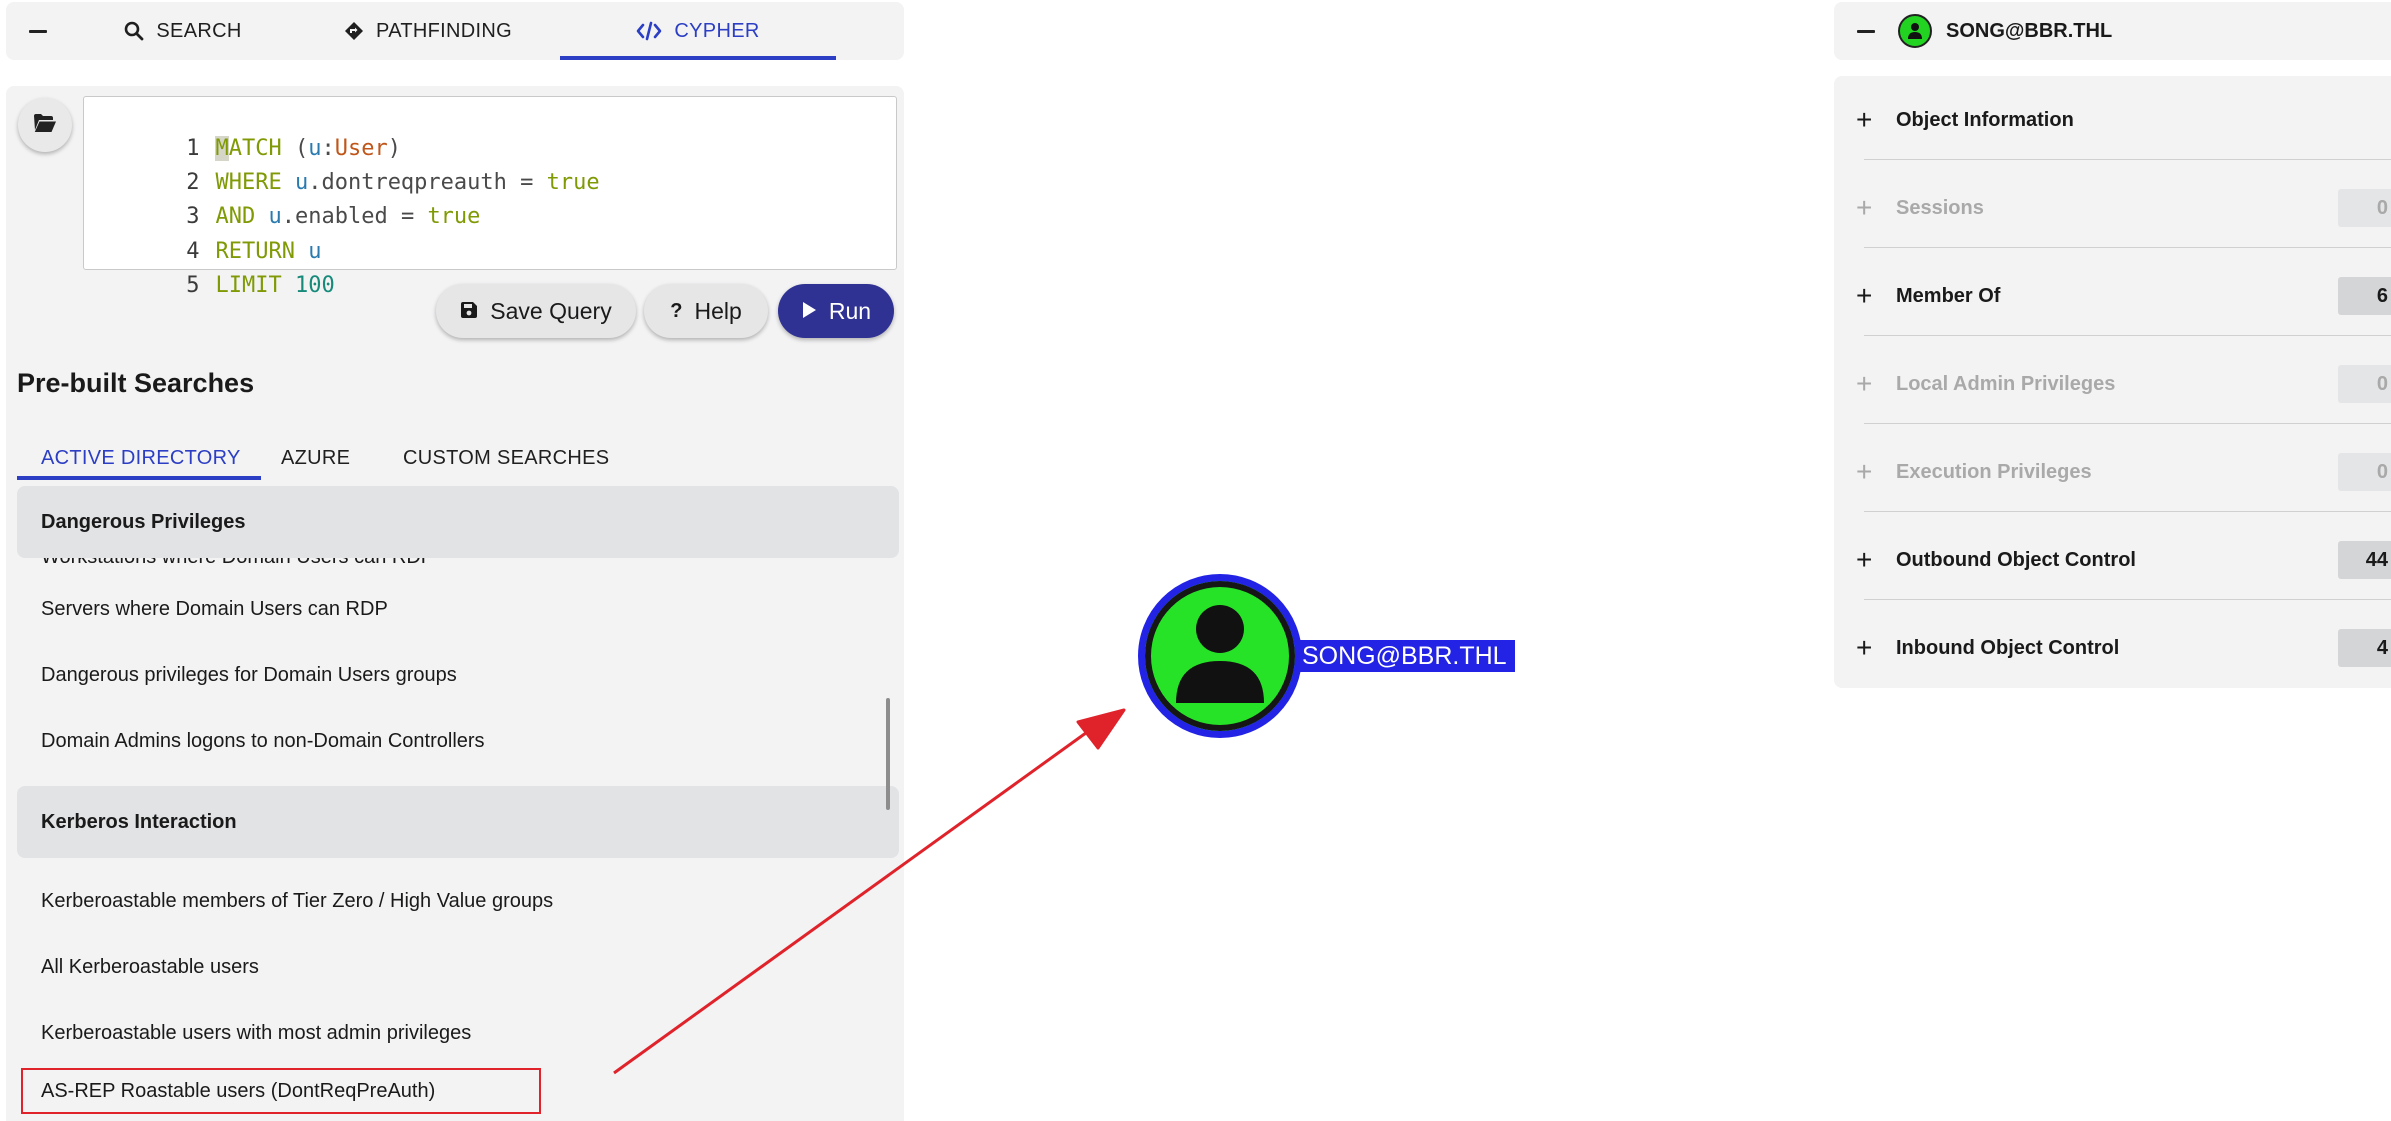 This screenshot has width=2391, height=1121. Describe the element at coordinates (1407, 656) in the screenshot. I see `graph-node-label: SONG@BBR.THL` at that location.